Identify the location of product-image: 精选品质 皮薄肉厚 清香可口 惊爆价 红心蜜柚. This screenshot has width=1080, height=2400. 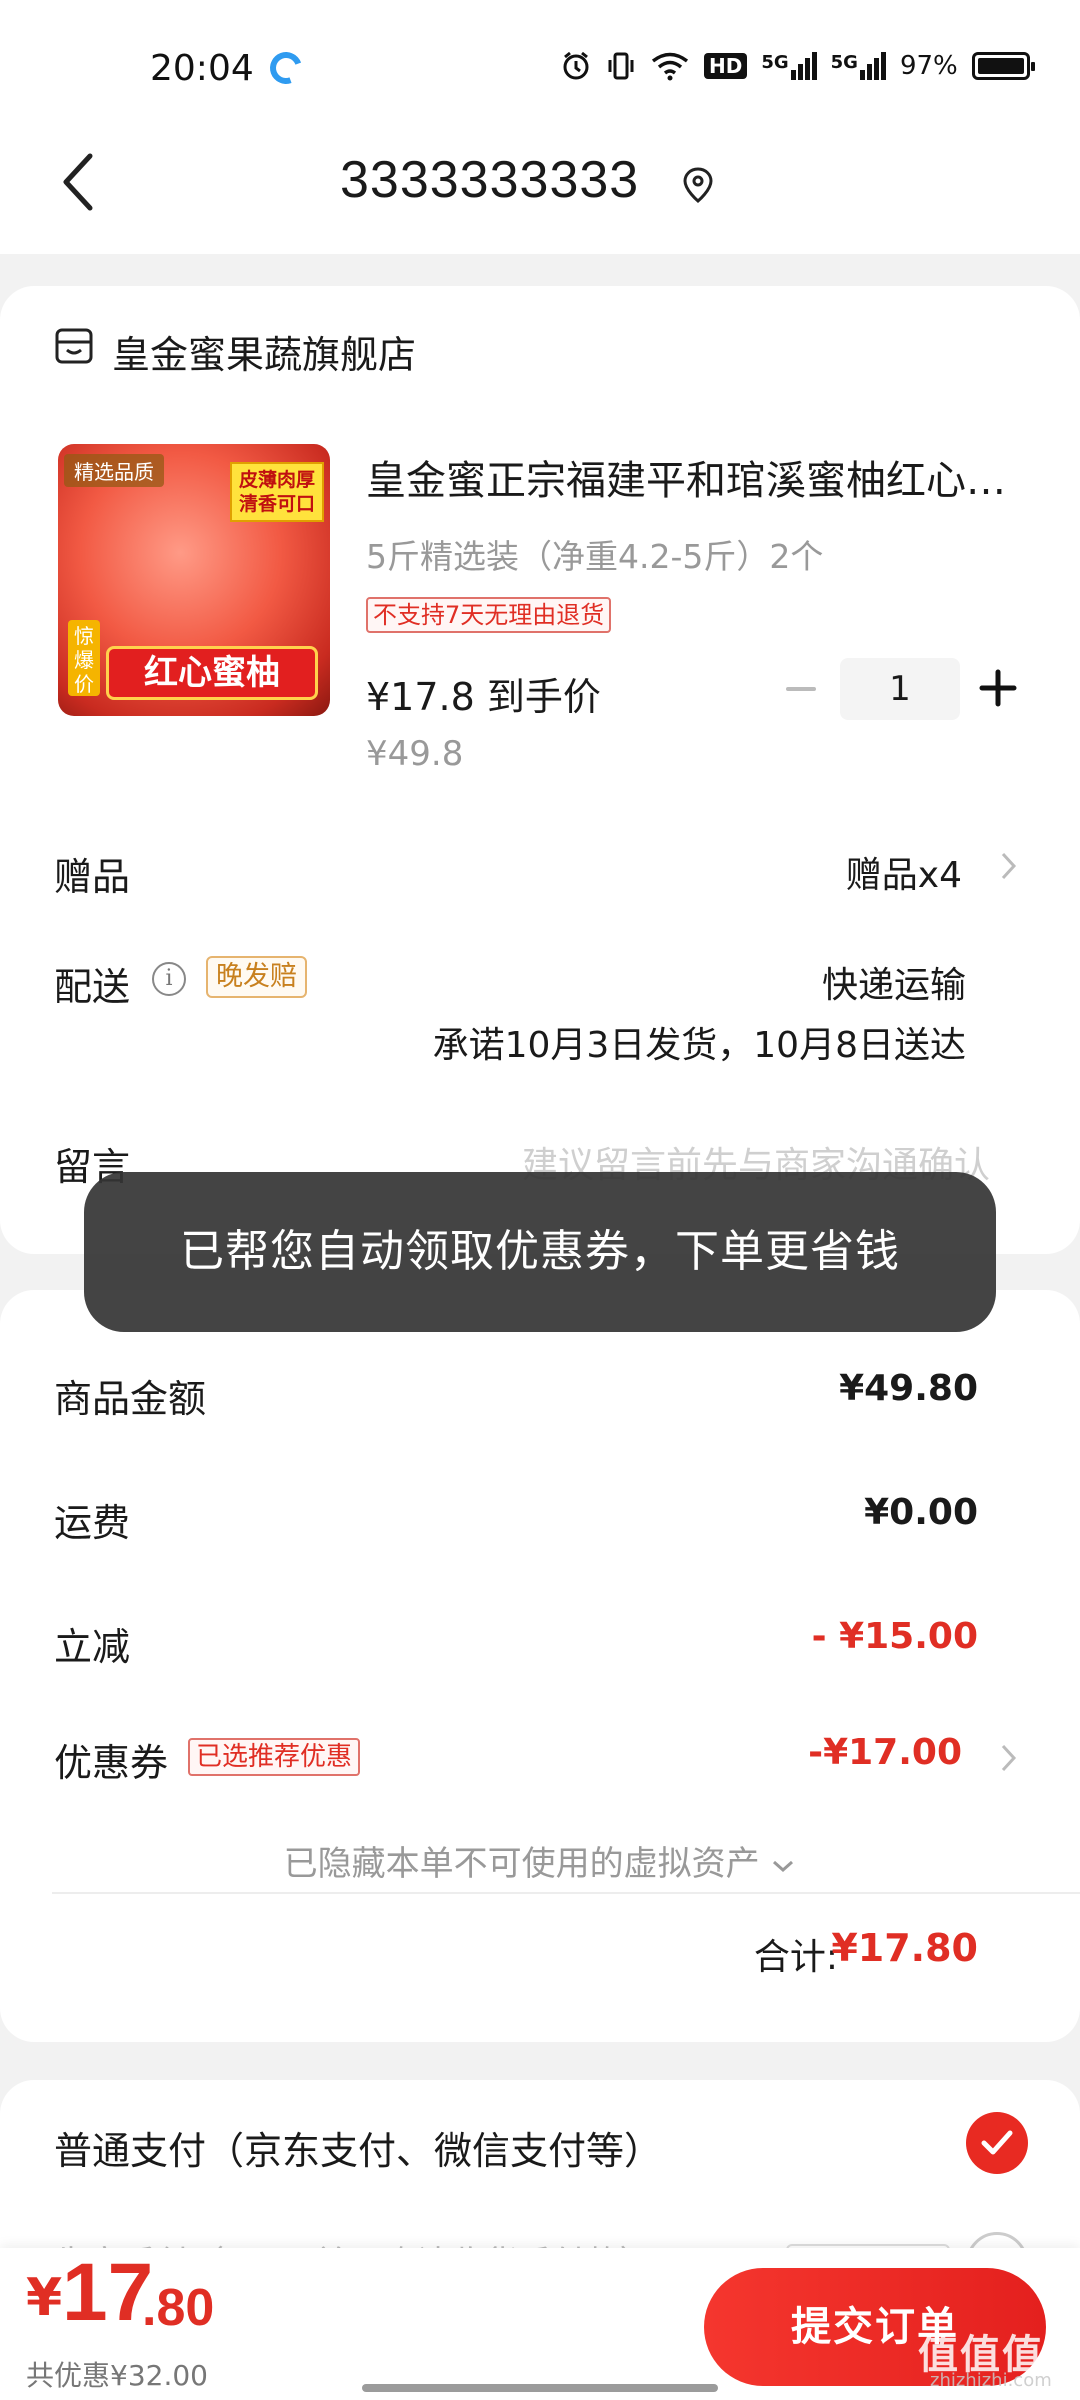
(194, 580).